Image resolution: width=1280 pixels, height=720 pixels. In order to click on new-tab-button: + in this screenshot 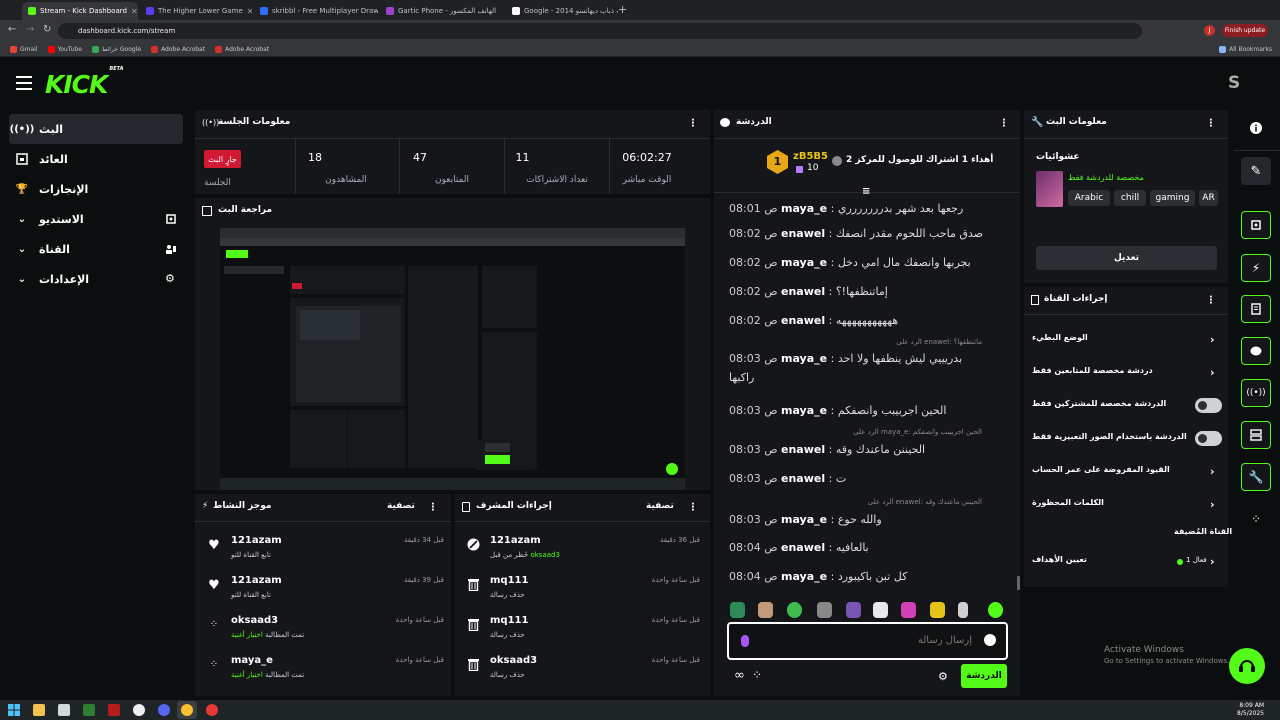, I will do `click(622, 9)`.